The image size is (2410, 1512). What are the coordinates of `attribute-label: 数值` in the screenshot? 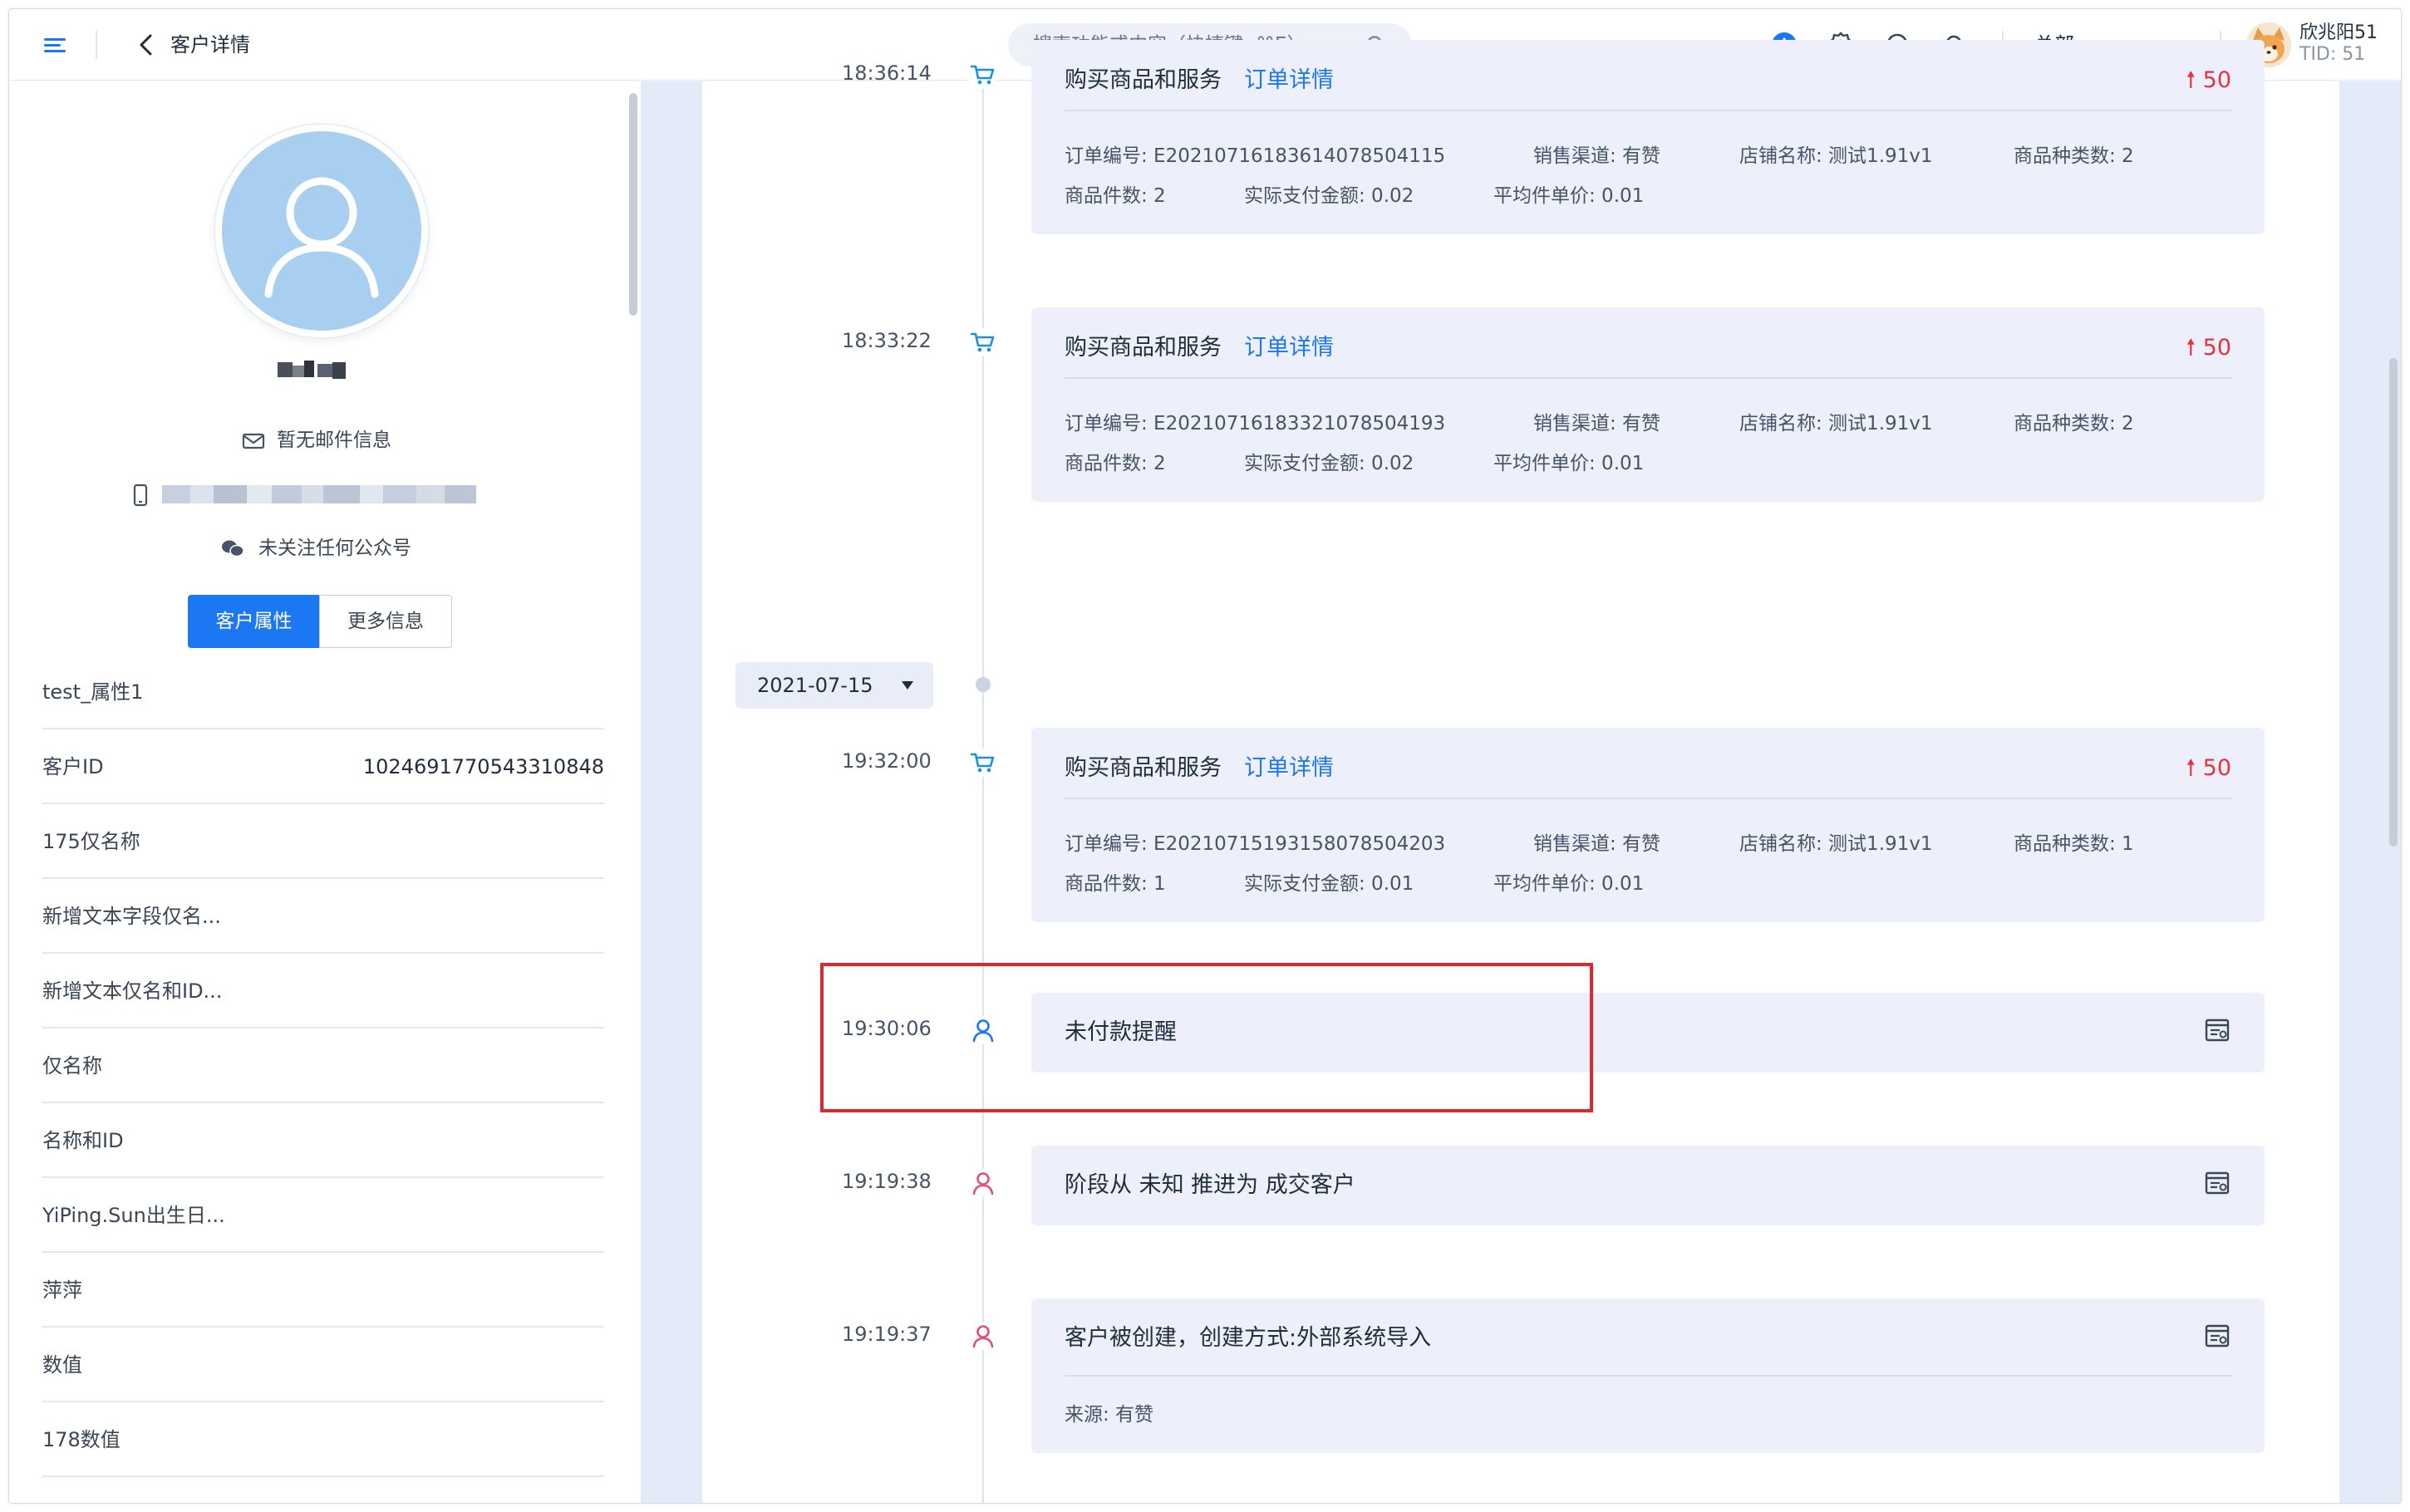 It's located at (62, 1365).